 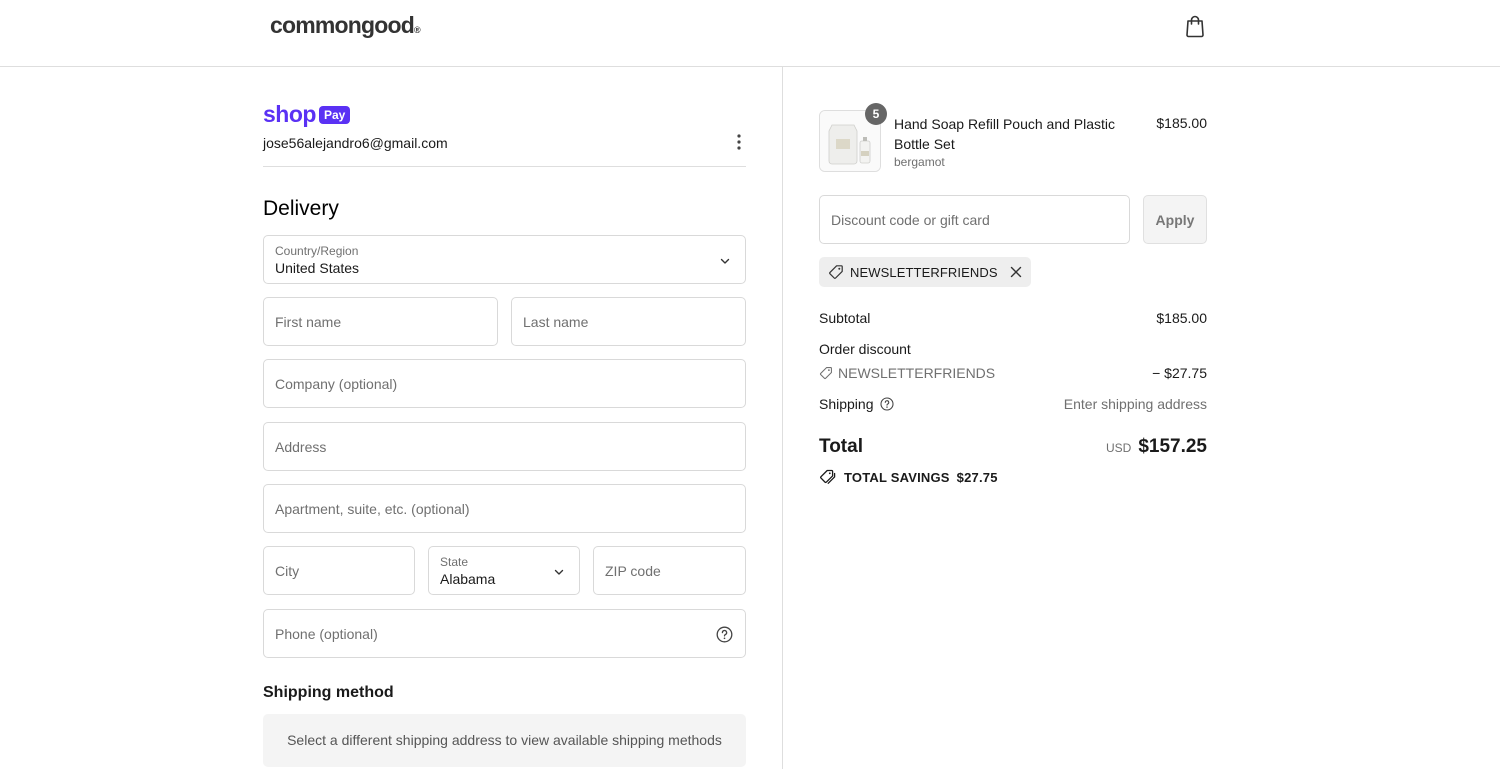 What do you see at coordinates (1013, 349) in the screenshot?
I see `order-discount-row: Order discount` at bounding box center [1013, 349].